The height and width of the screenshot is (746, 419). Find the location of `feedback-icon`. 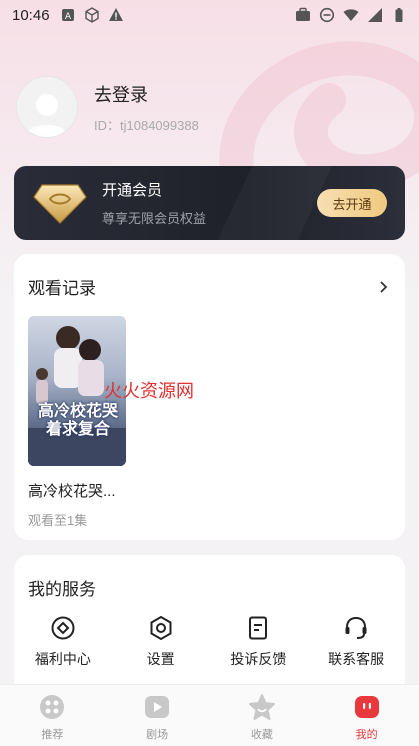

feedback-icon is located at coordinates (258, 628).